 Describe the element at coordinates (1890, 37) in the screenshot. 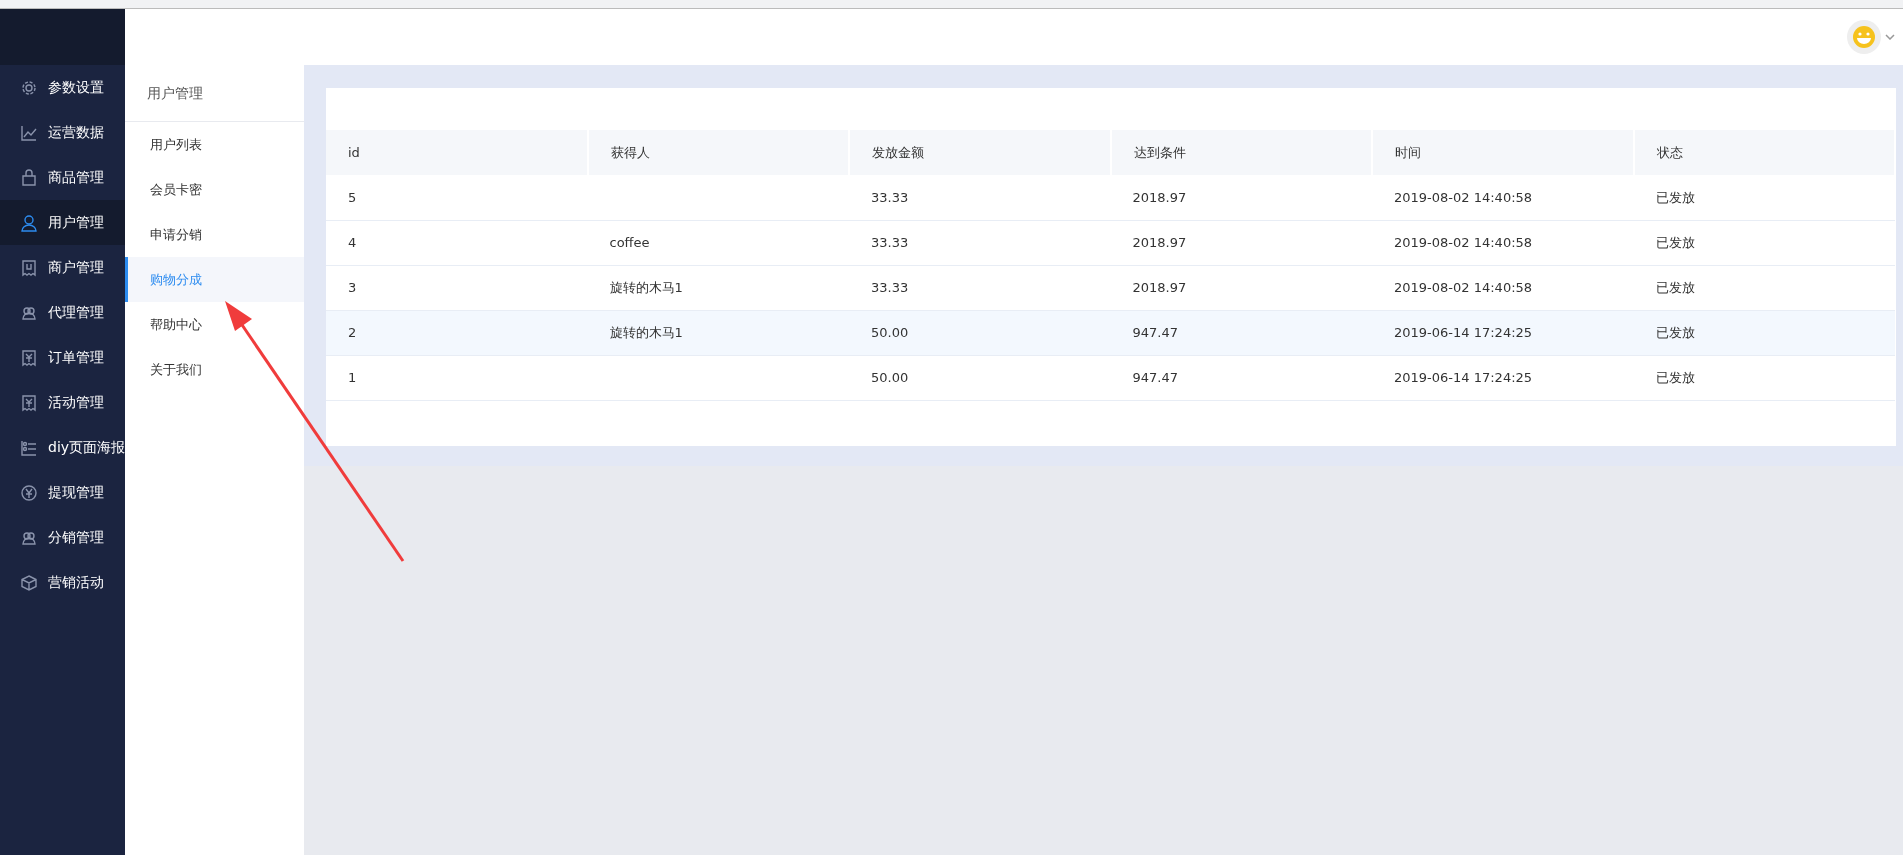

I see `caret-icon` at that location.